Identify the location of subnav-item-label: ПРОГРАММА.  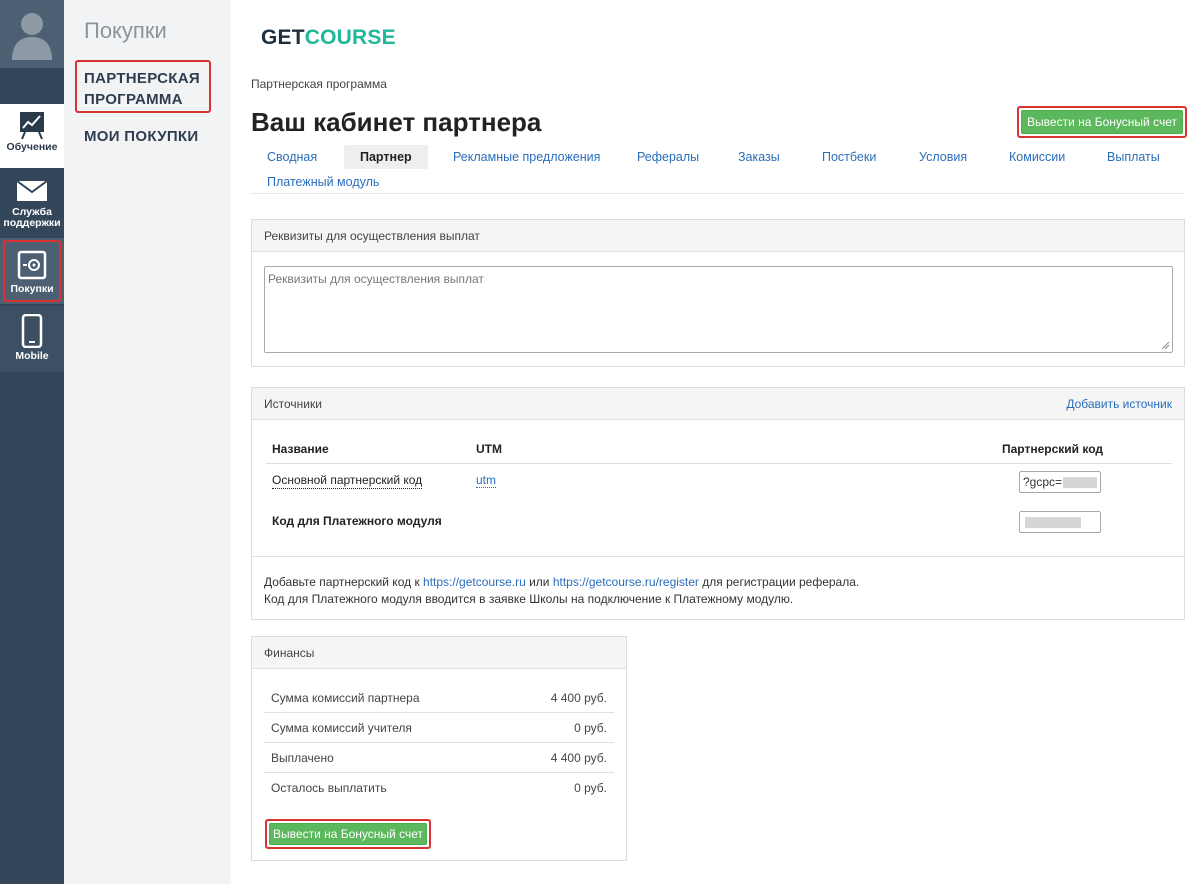
(133, 99).